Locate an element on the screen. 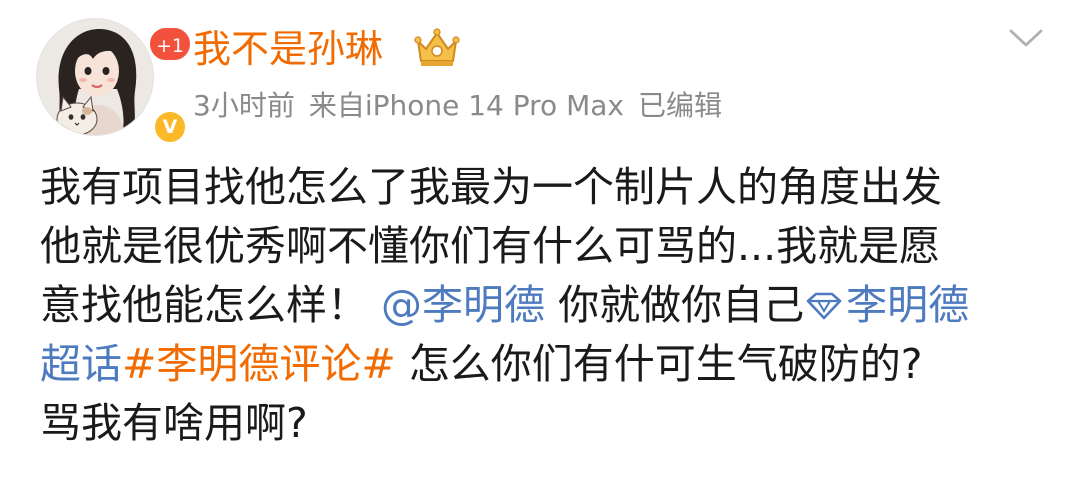 This screenshot has width=1080, height=490. post-source: 来自iPhone 14 Pro Max is located at coordinates (466, 105).